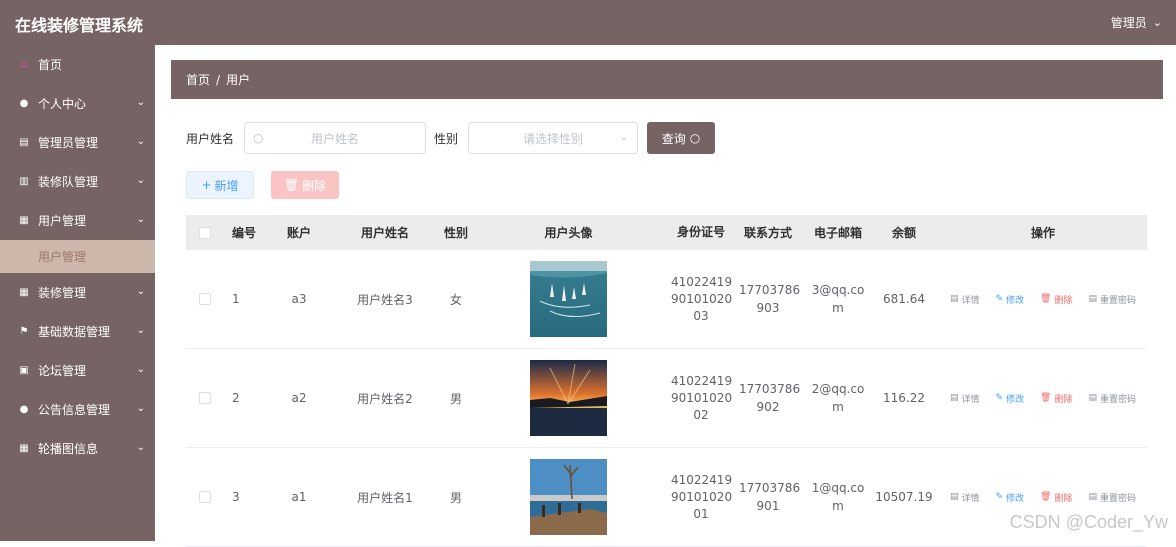 The width and height of the screenshot is (1176, 547). I want to click on sidebar-item-team: ▥ 装修队管理 ⌄, so click(77, 181).